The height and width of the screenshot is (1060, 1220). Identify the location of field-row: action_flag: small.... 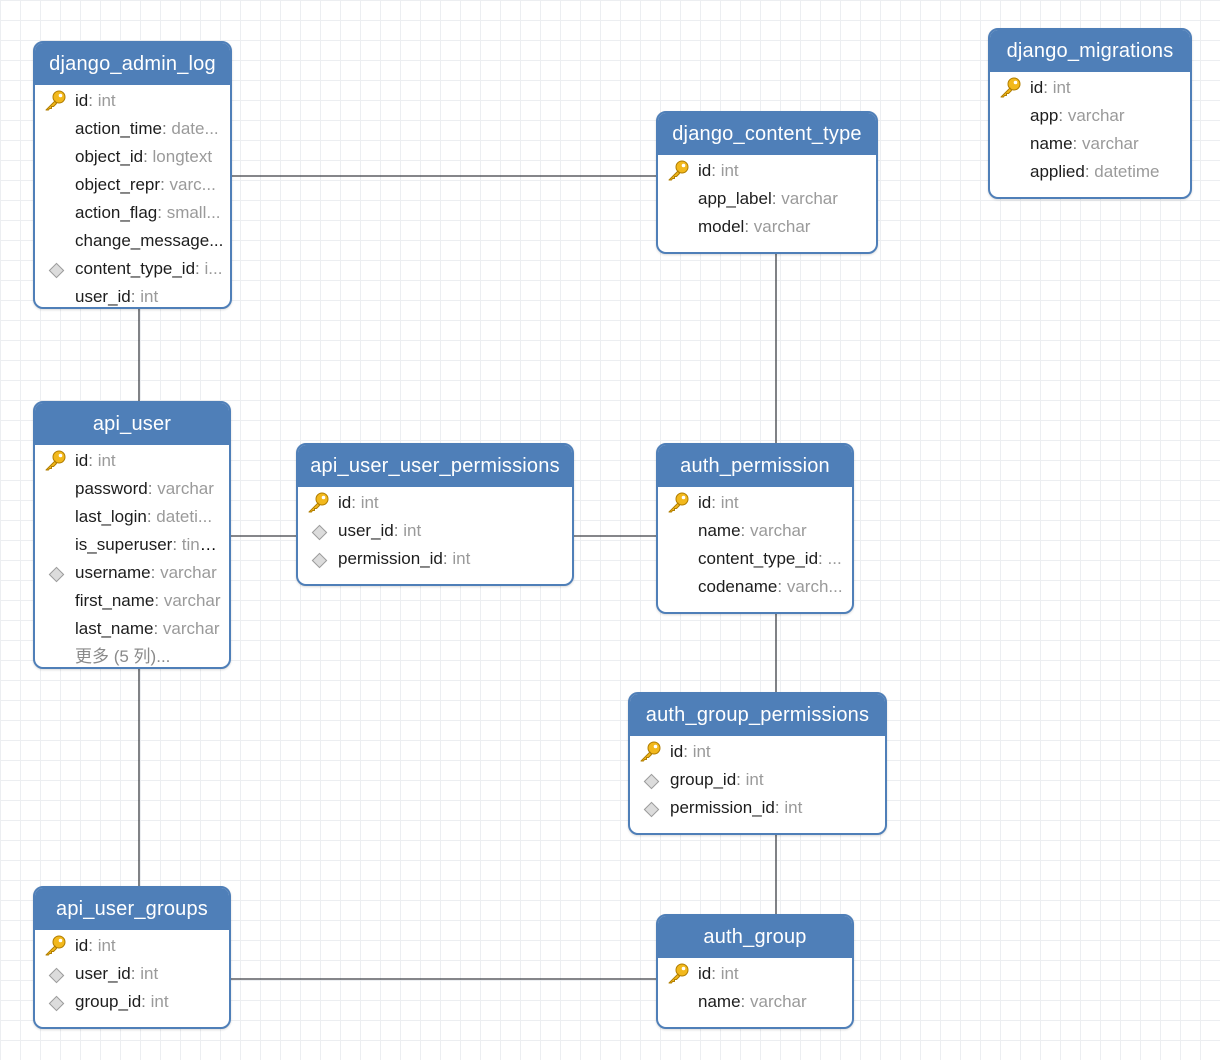
(132, 213).